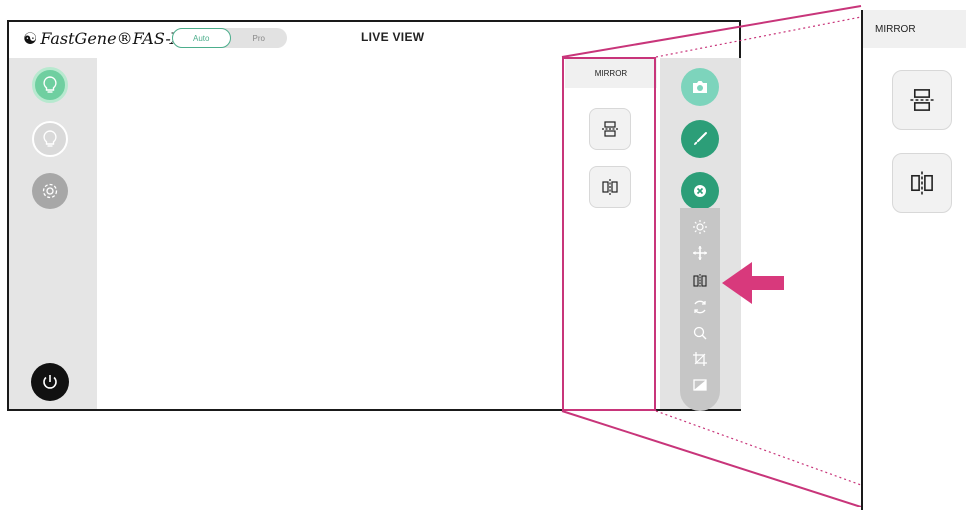  I want to click on highlight-frame, so click(609, 234).